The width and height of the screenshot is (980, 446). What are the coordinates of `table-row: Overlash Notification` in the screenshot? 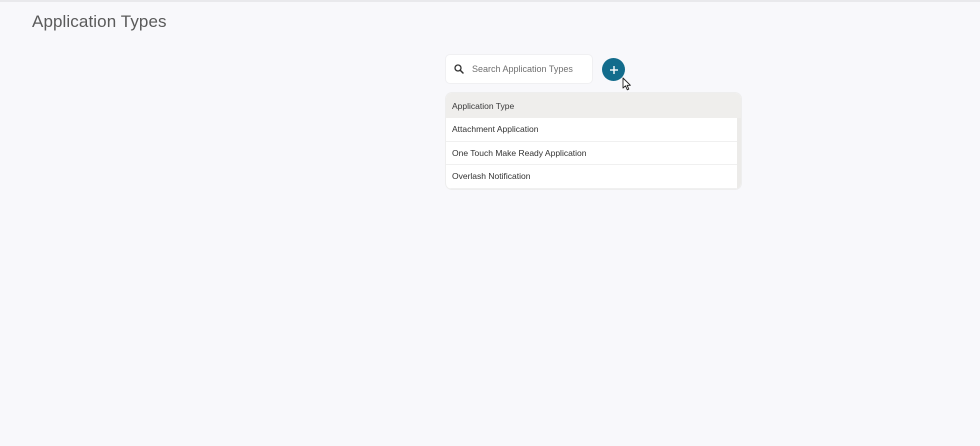 It's located at (591, 177).